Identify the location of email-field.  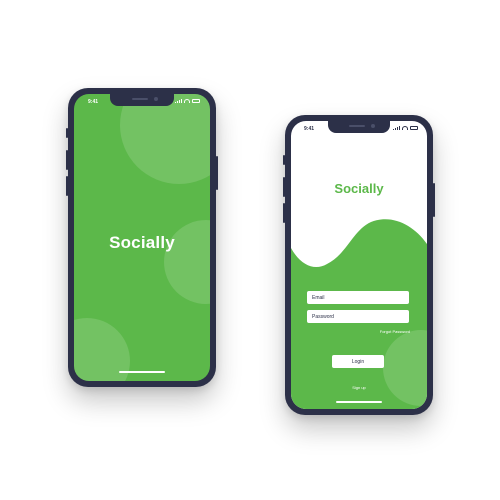
(358, 297).